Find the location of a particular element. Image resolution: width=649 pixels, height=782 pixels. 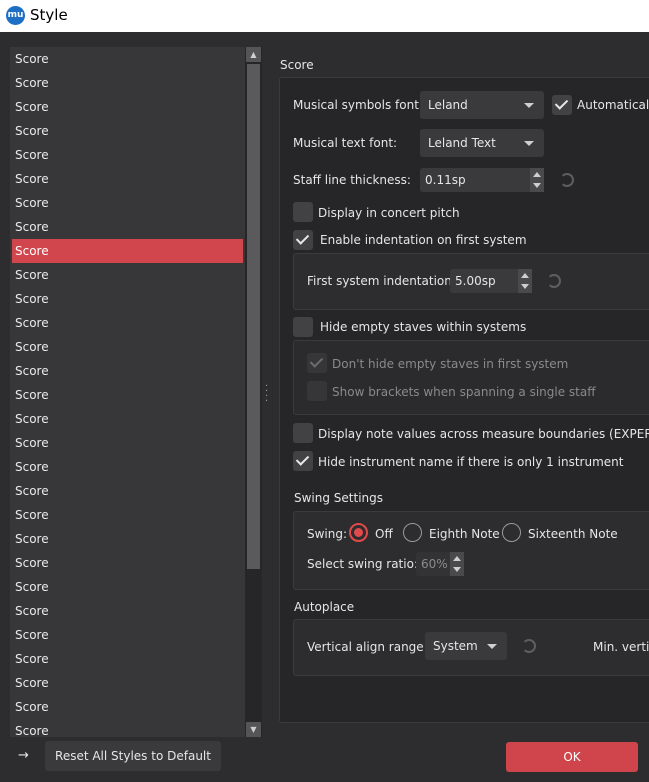

window-title: Style is located at coordinates (49, 15).